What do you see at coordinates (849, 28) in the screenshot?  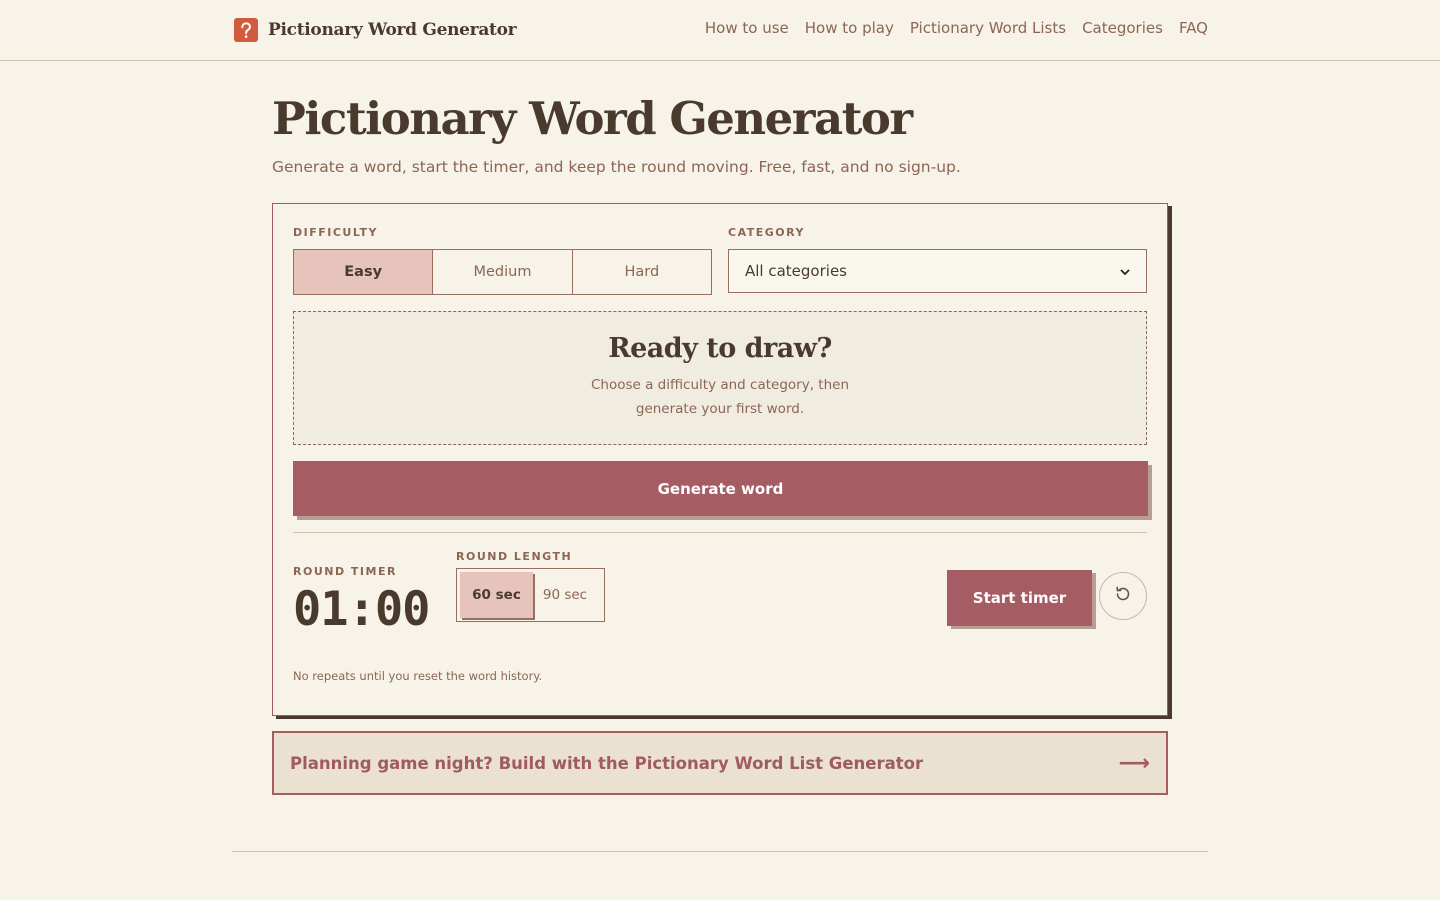 I see `nav-how-to-play: How to play` at bounding box center [849, 28].